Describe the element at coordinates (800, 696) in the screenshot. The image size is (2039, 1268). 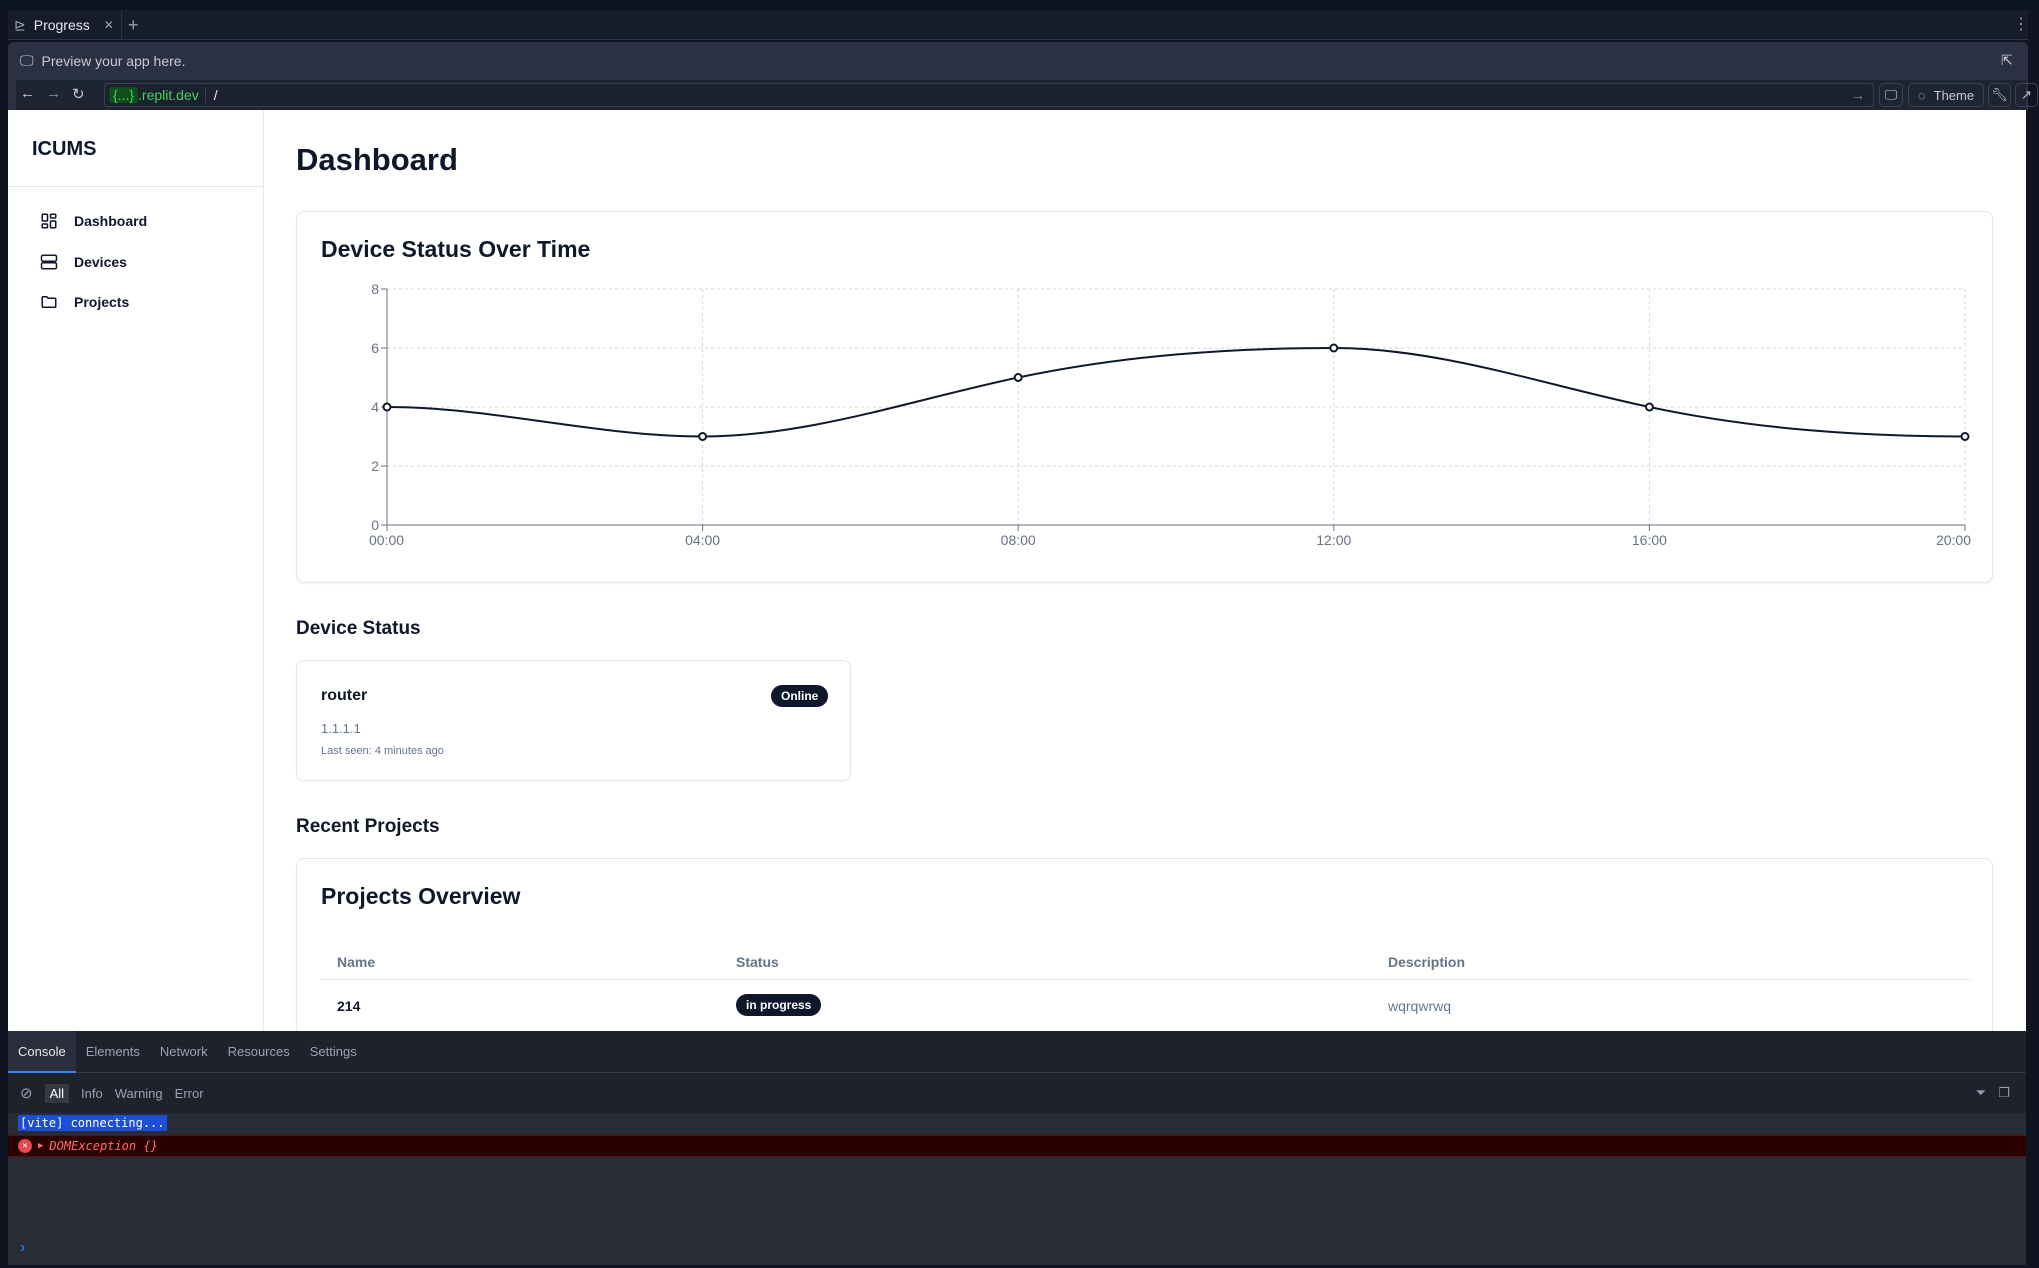
I see `status-badge: Online` at that location.